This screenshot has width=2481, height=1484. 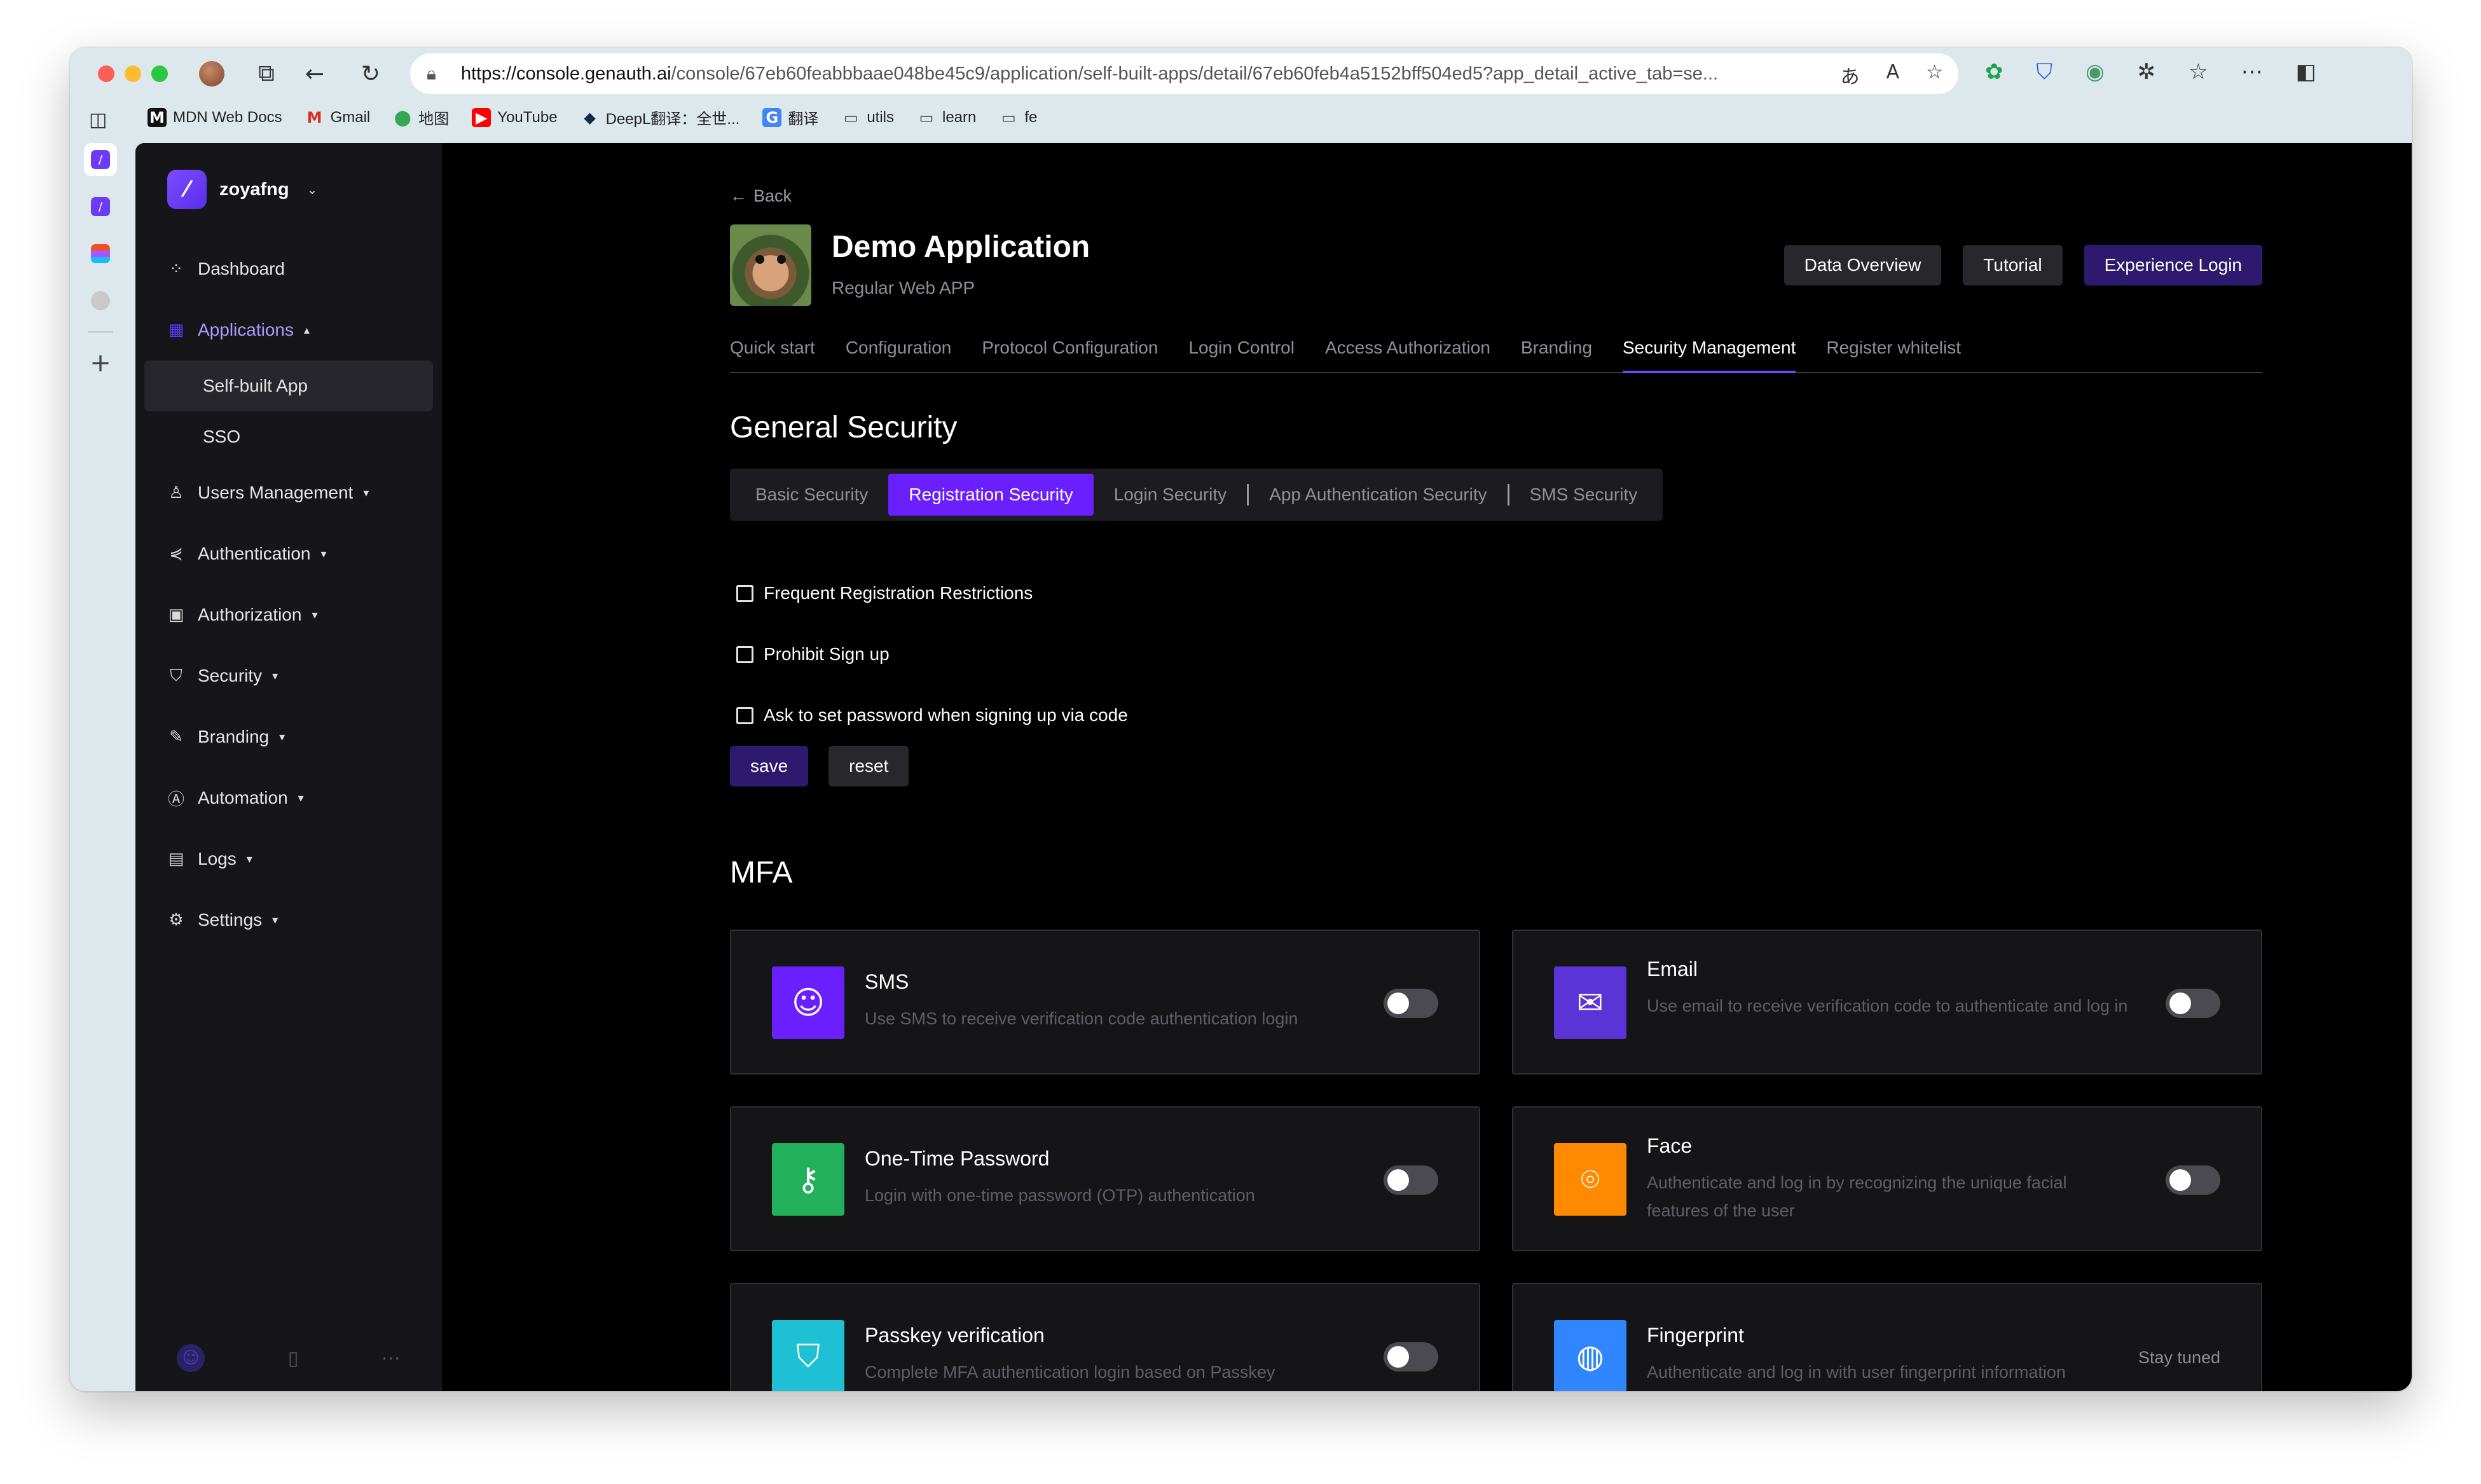 I want to click on bookmark-gmail: M Gmail, so click(x=338, y=117).